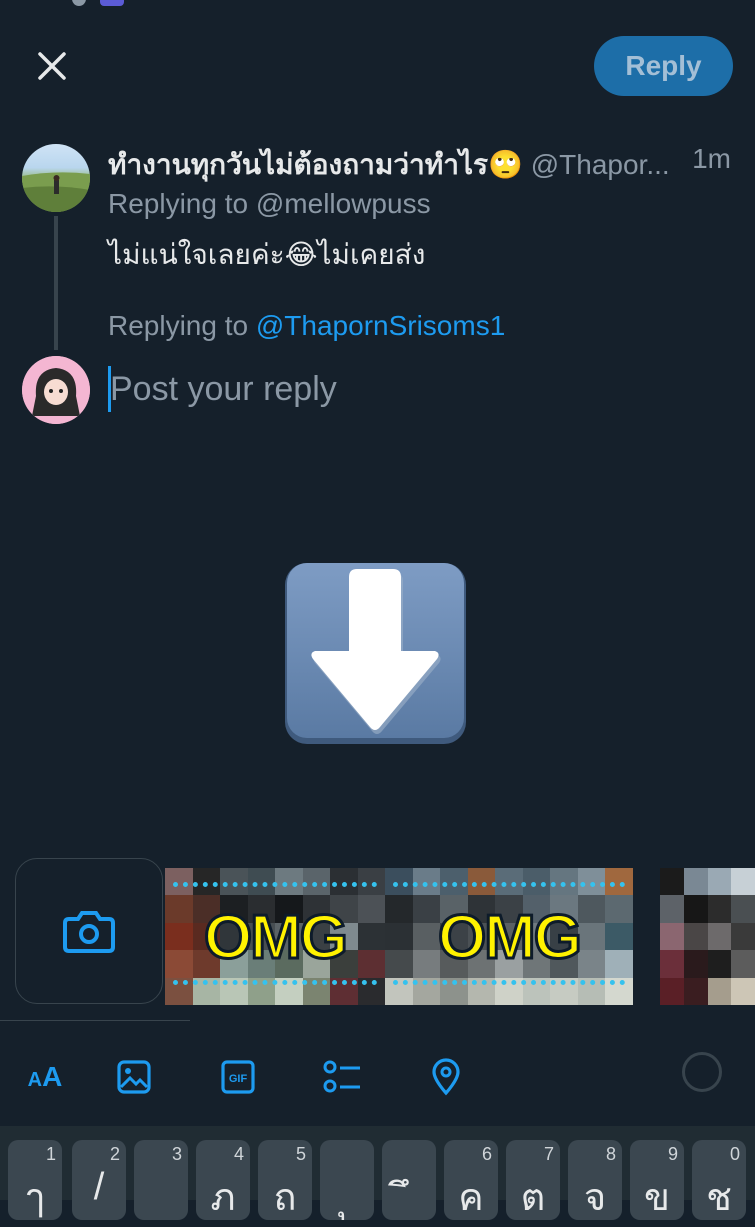 Image resolution: width=755 pixels, height=1227 pixels. What do you see at coordinates (178, 325) in the screenshot?
I see `composer-replying-label: Replying to` at bounding box center [178, 325].